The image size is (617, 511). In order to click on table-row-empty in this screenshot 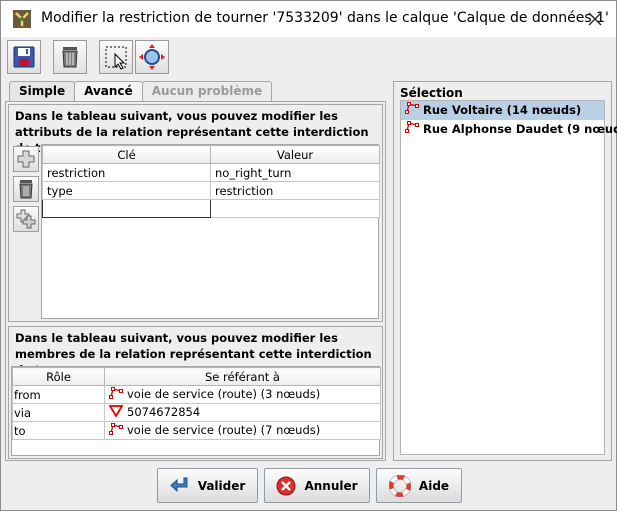, I will do `click(211, 208)`.